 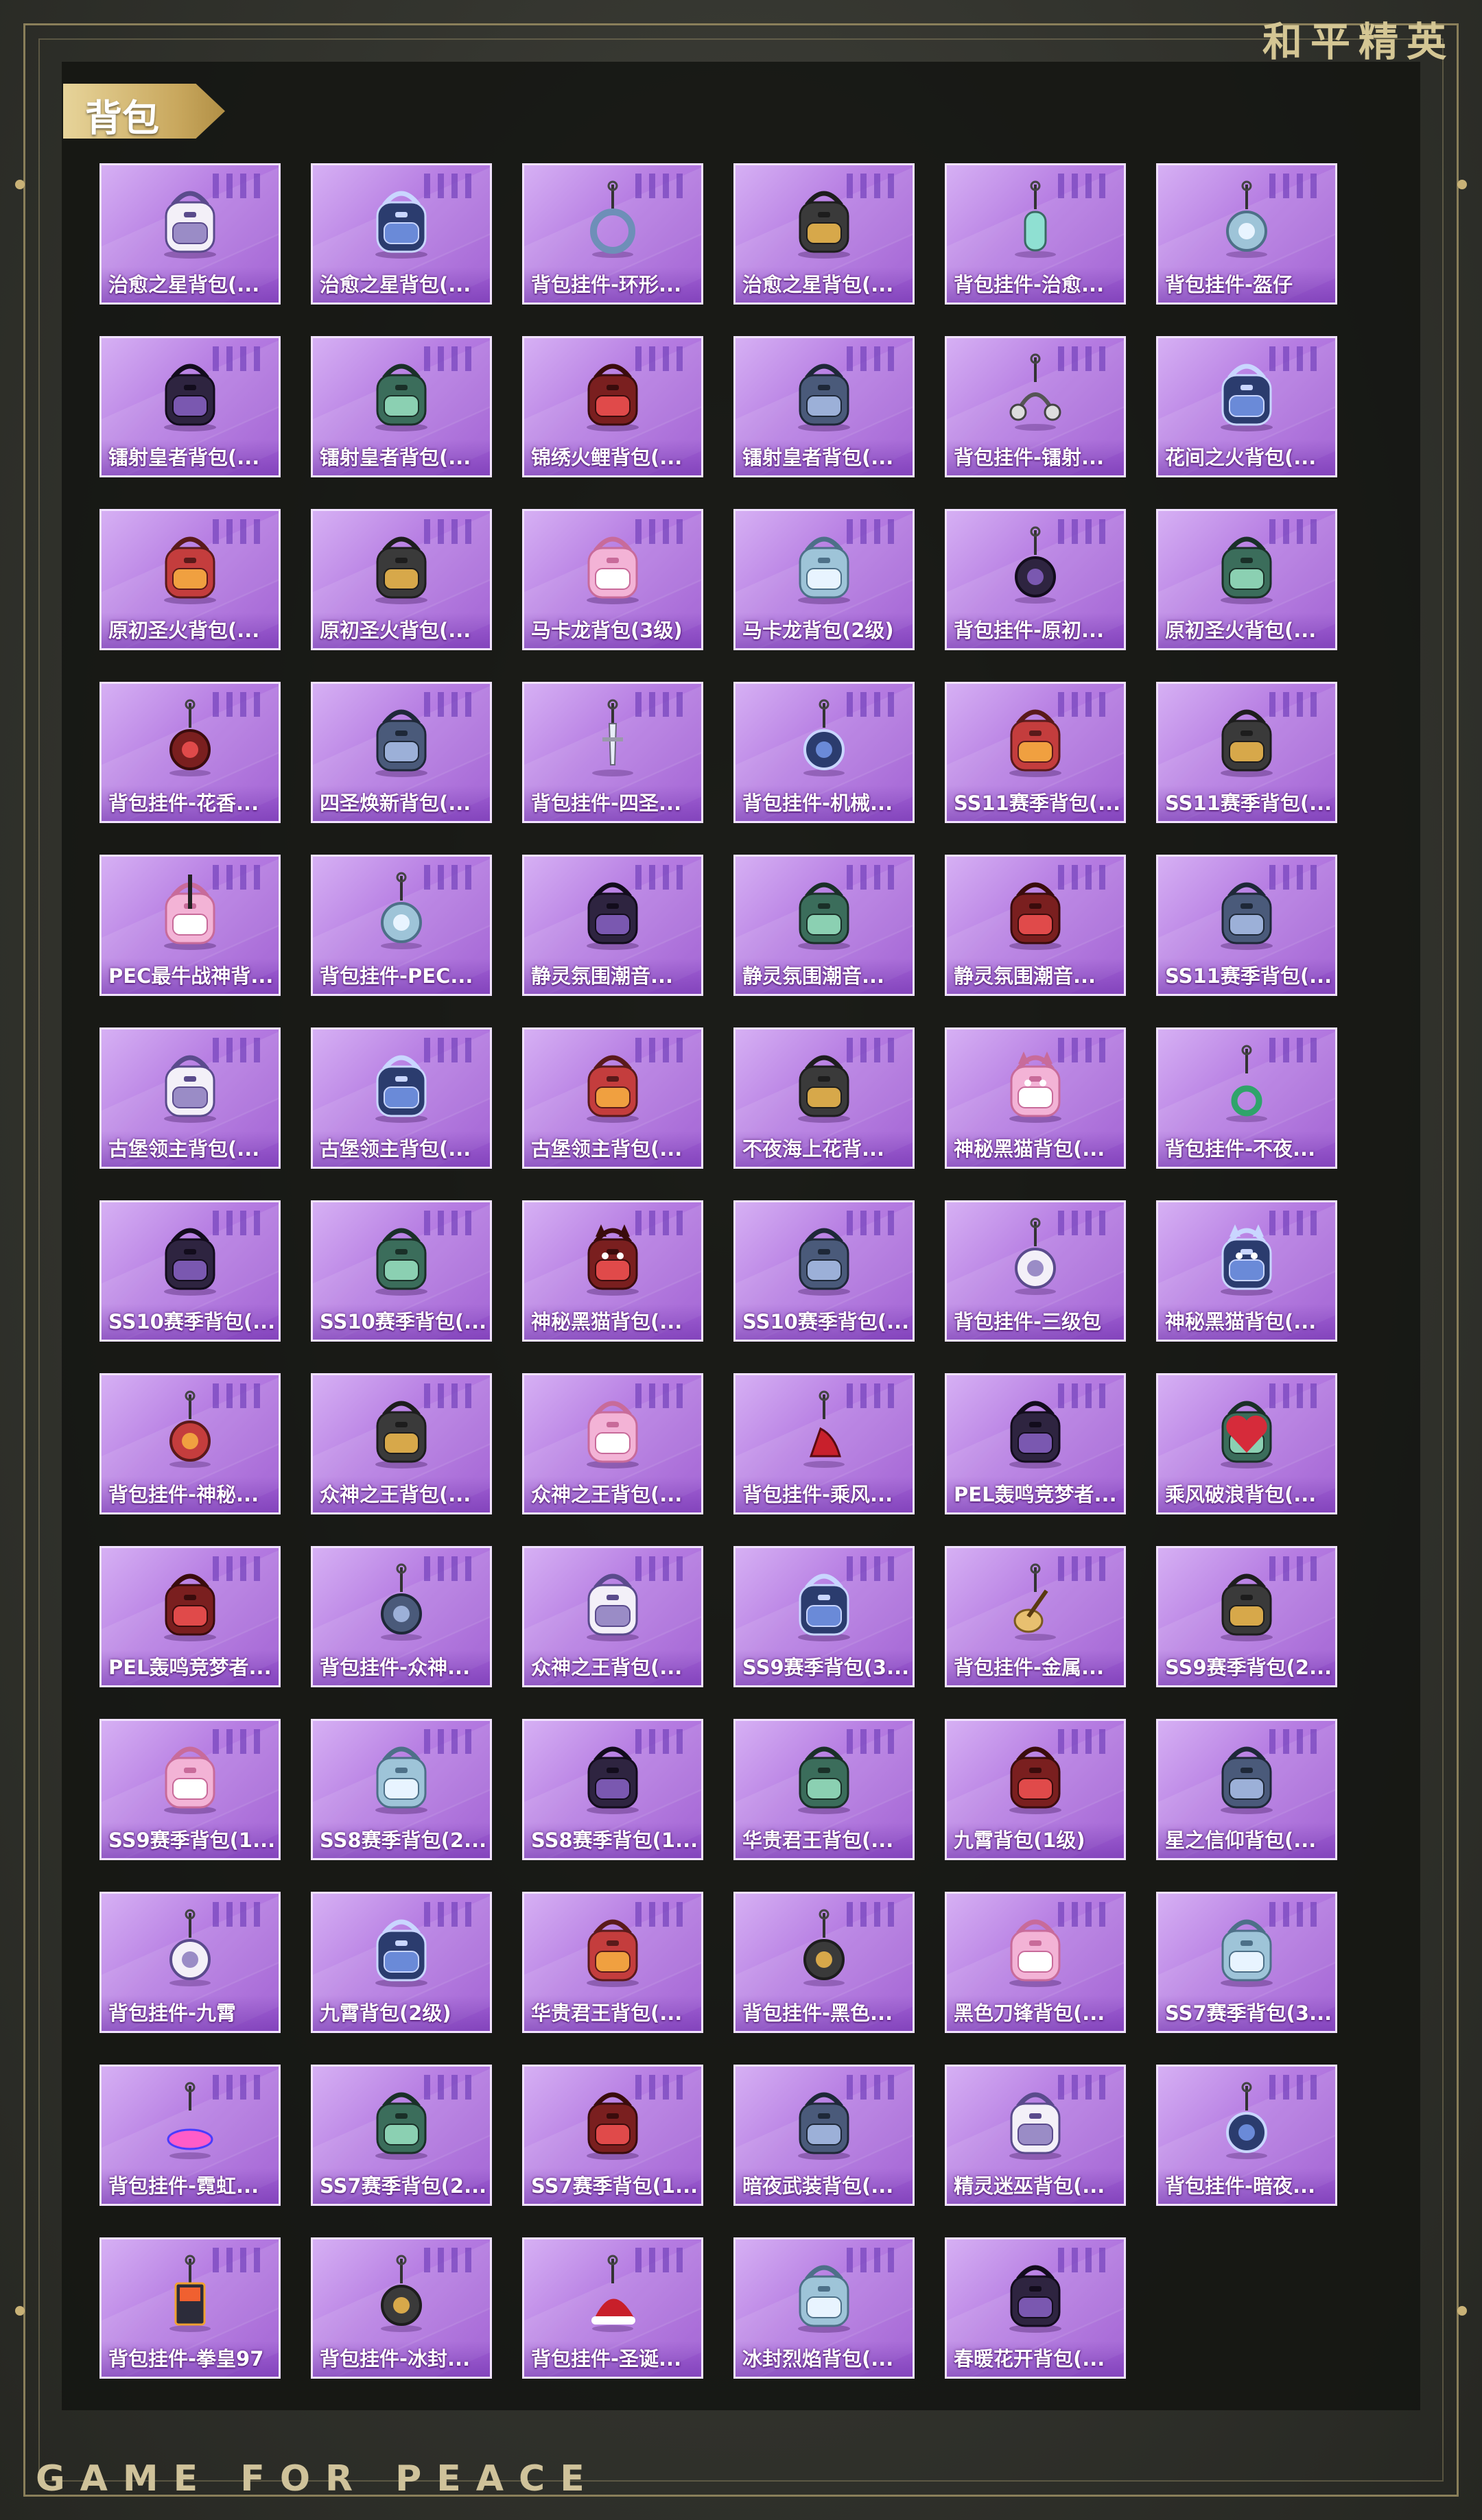 I want to click on item-card: 马卡龙背包(3级), so click(x=612, y=579).